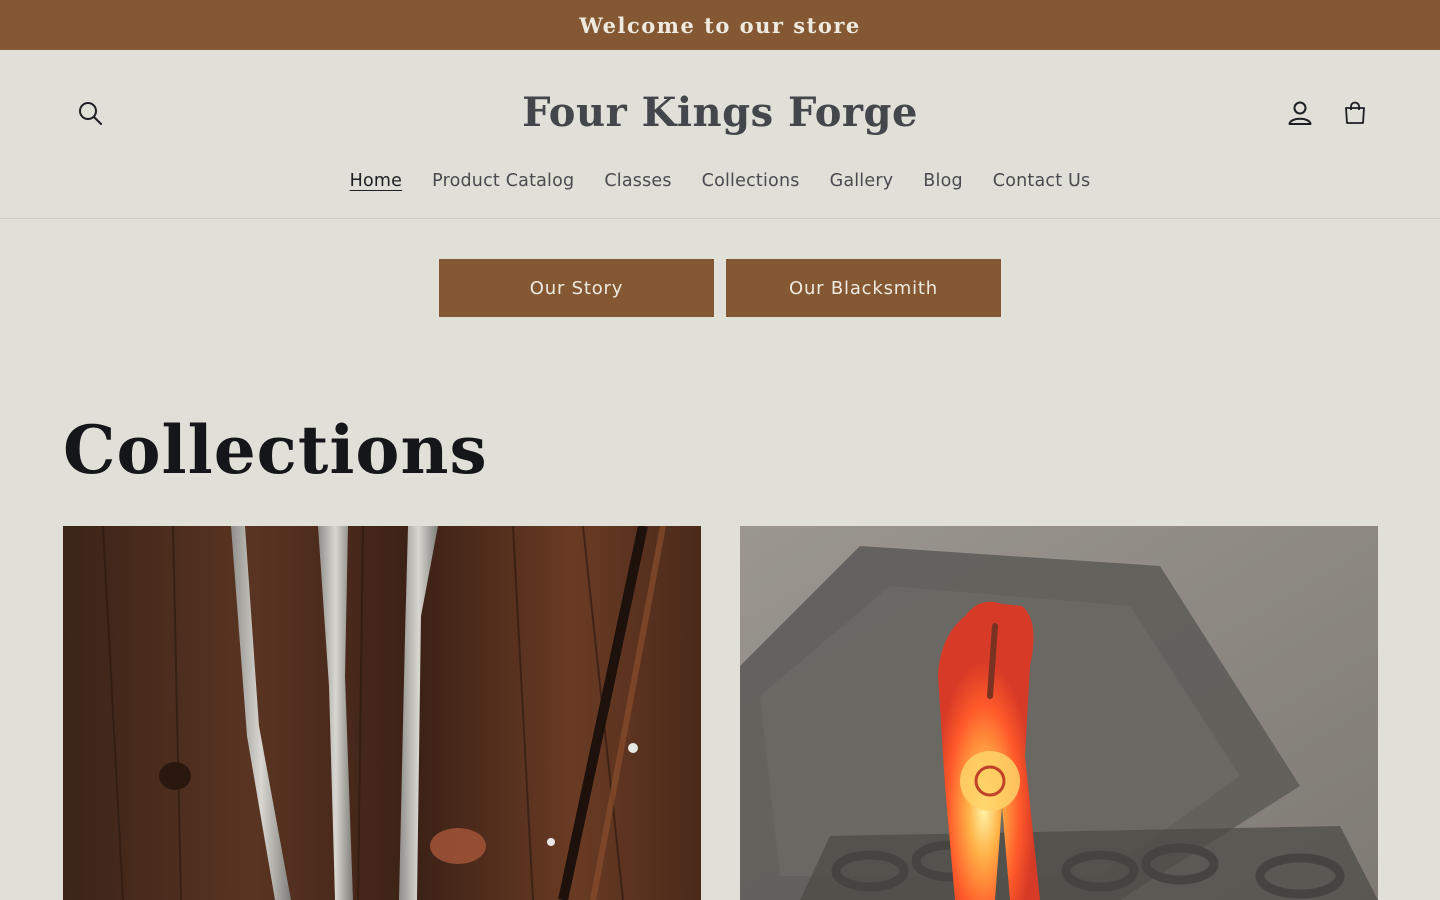  What do you see at coordinates (863, 288) in the screenshot?
I see `our-blacksmith-button: Our Blacksmith` at bounding box center [863, 288].